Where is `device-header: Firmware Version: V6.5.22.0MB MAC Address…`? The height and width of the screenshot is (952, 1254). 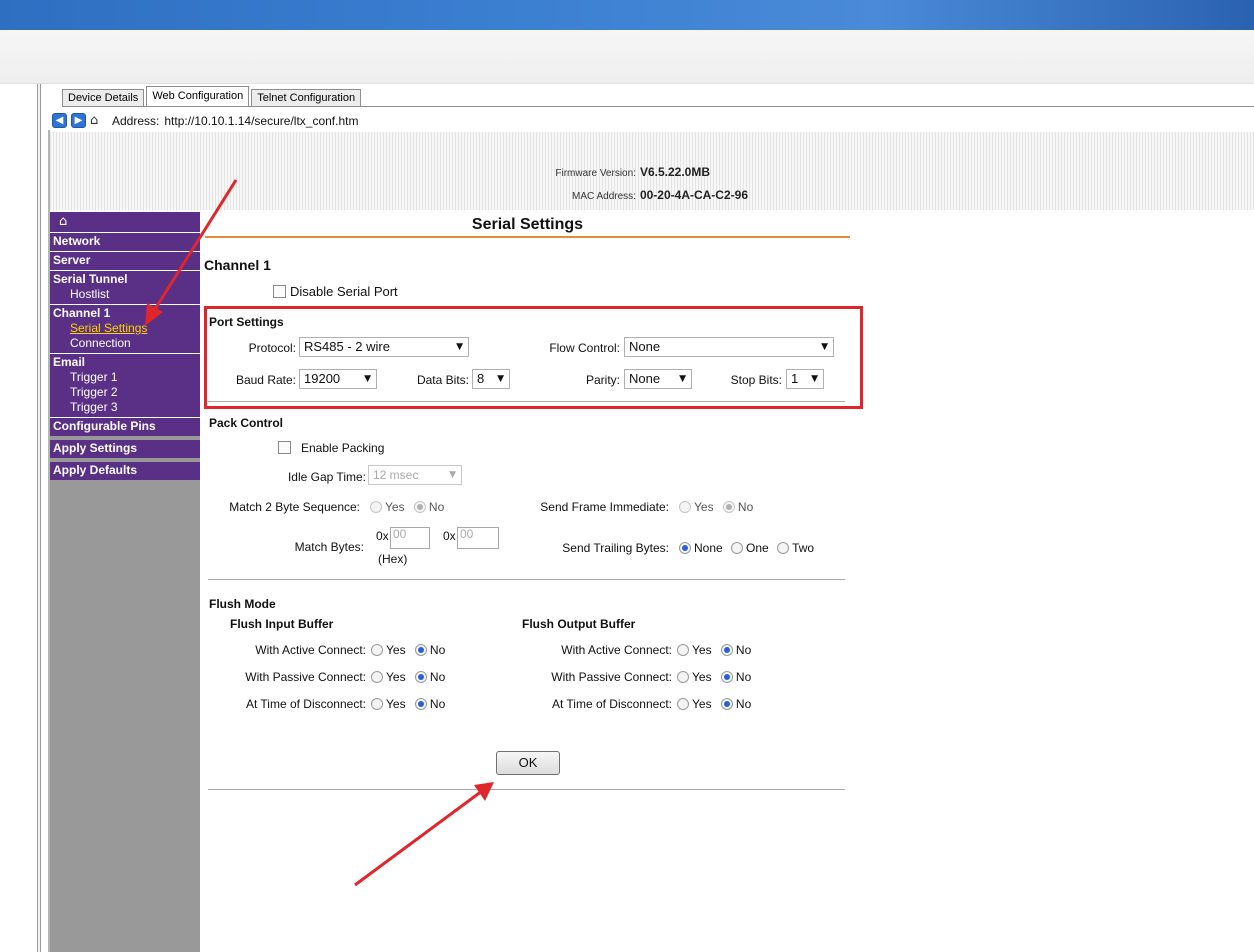
device-header: Firmware Version: V6.5.22.0MB MAC Address… is located at coordinates (652, 171).